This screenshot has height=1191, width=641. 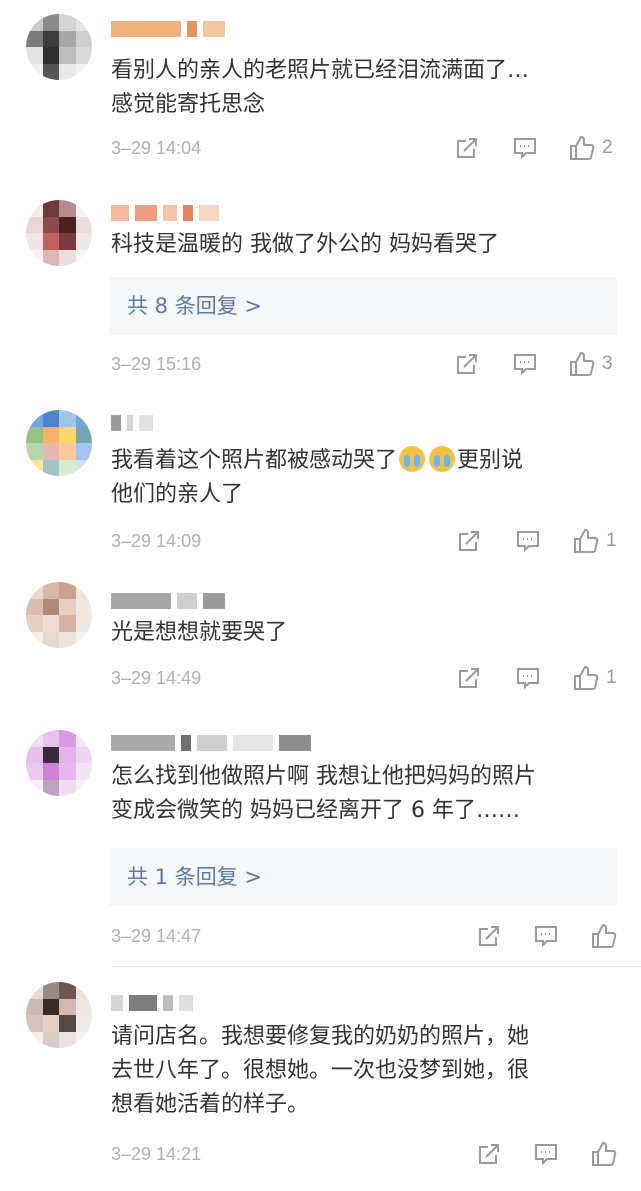 What do you see at coordinates (156, 541) in the screenshot?
I see `comment-time: 3–29 14:09` at bounding box center [156, 541].